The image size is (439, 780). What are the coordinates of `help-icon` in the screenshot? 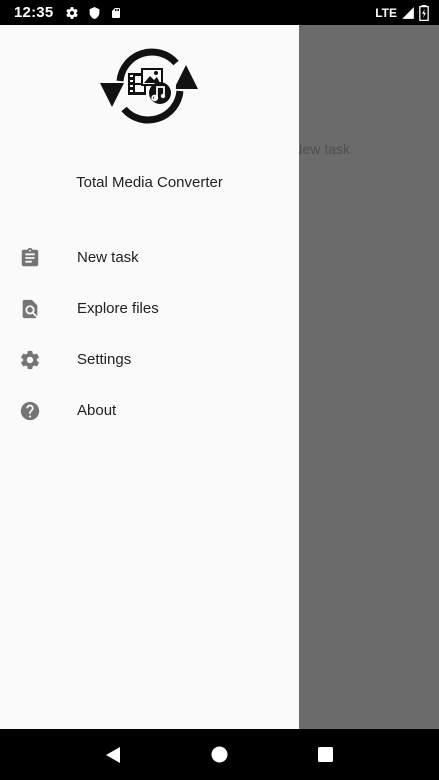 It's located at (30, 411).